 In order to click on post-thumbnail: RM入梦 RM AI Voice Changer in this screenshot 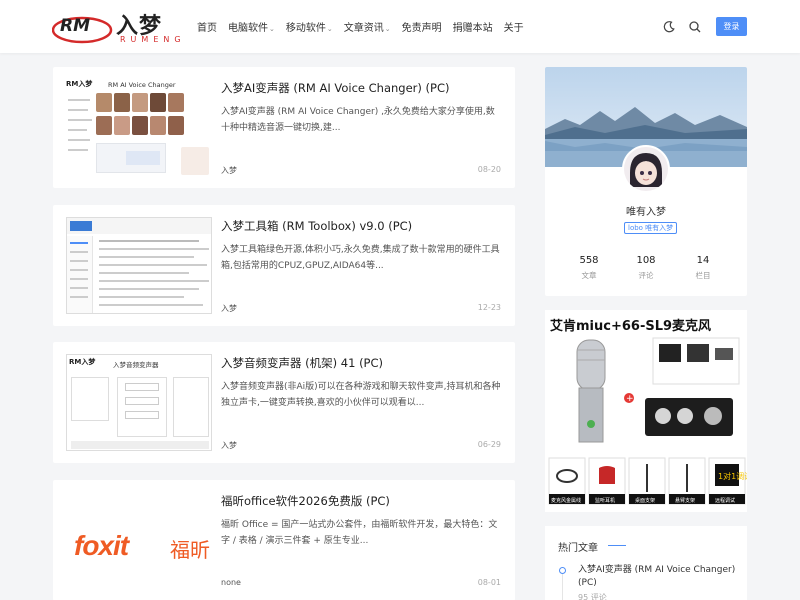, I will do `click(139, 127)`.